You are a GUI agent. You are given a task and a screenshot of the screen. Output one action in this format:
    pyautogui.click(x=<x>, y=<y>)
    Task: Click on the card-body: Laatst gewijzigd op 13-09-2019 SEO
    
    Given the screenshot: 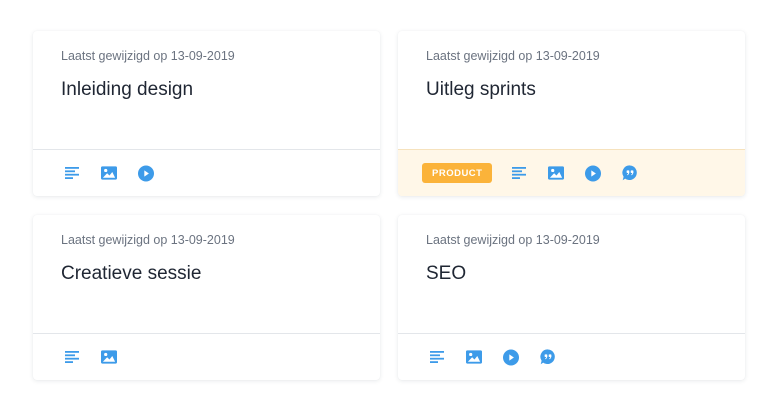 What is the action you would take?
    pyautogui.click(x=571, y=274)
    